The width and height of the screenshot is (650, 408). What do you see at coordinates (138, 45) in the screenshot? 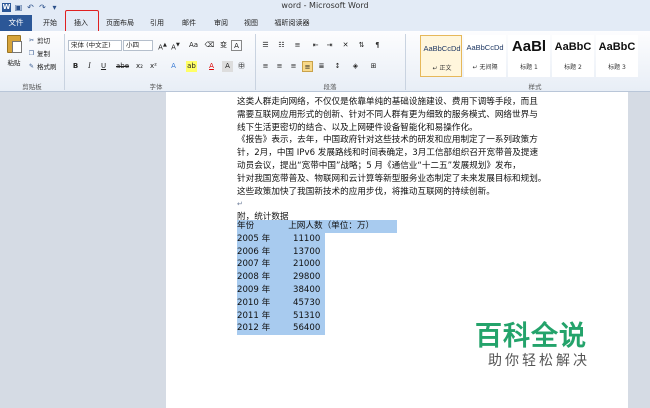
I see `font-size-dropdown: 小四` at bounding box center [138, 45].